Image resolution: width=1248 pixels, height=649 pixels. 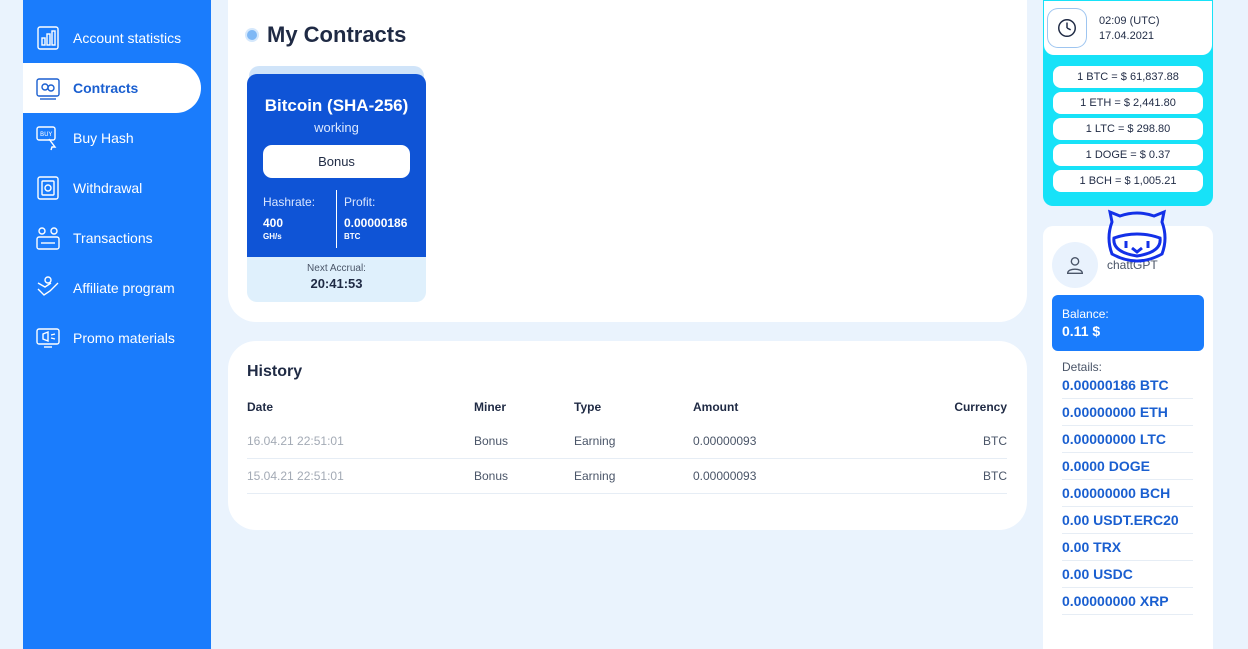 What do you see at coordinates (1067, 28) in the screenshot?
I see `clock-icon` at bounding box center [1067, 28].